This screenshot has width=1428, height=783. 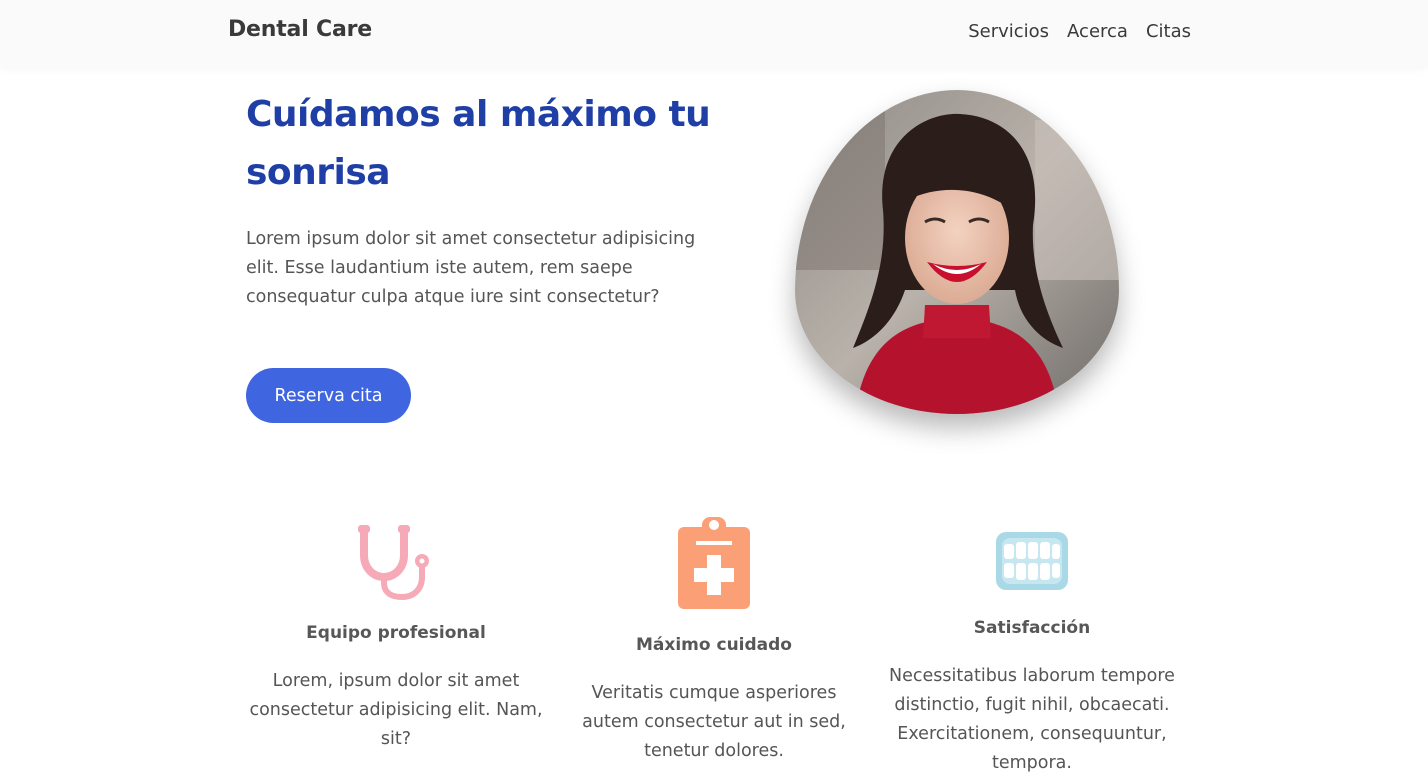 What do you see at coordinates (396, 563) in the screenshot?
I see `stethoscope-icon` at bounding box center [396, 563].